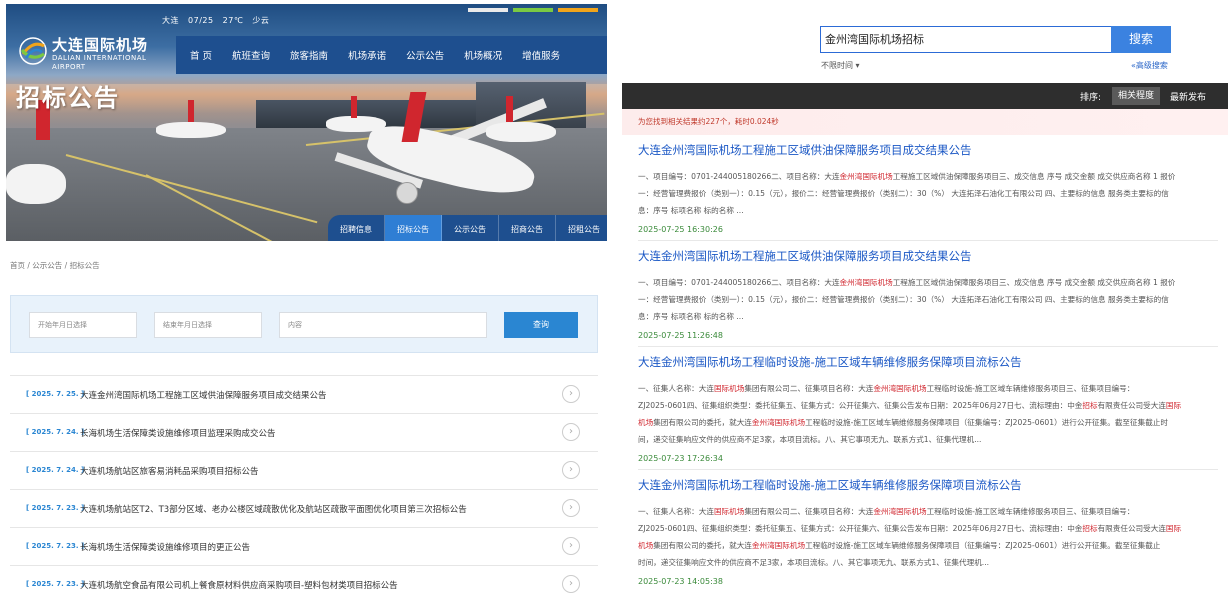 Image resolution: width=1228 pixels, height=598 pixels. Describe the element at coordinates (201, 55) in the screenshot. I see `nav-home: 首 页` at that location.